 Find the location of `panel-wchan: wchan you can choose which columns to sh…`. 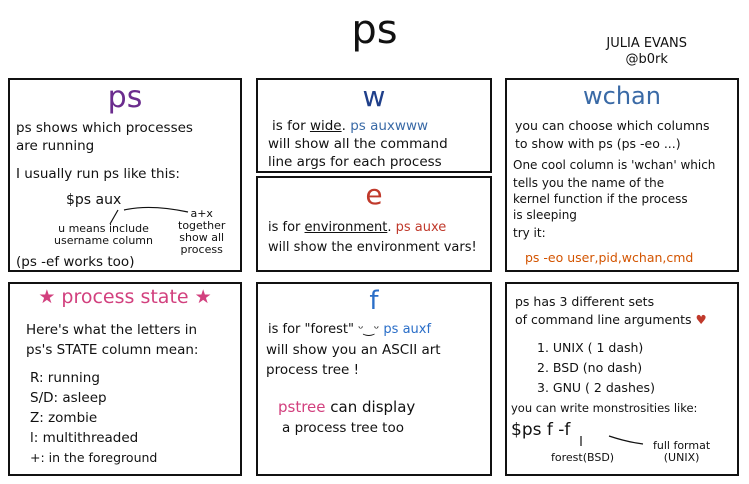

panel-wchan: wchan you can choose which columns to sh… is located at coordinates (622, 175).